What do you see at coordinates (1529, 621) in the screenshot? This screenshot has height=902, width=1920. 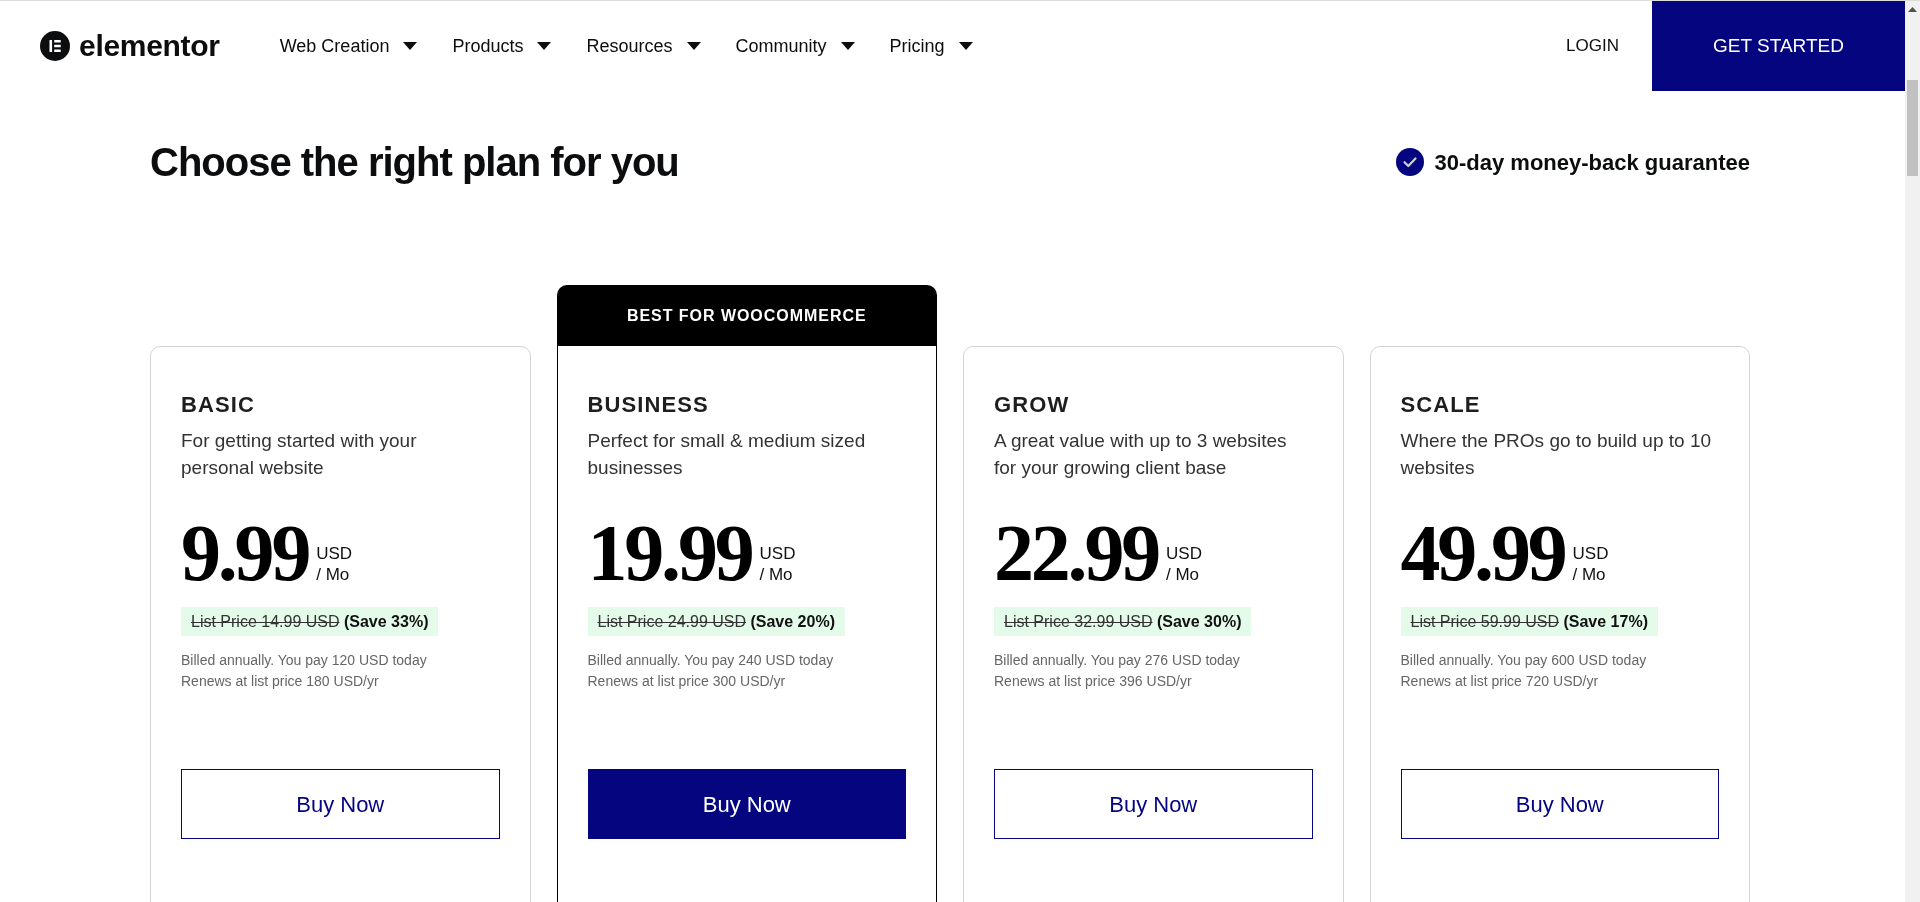 I see `list-price-tag: List Price 59.99 USD (Save 17%)` at bounding box center [1529, 621].